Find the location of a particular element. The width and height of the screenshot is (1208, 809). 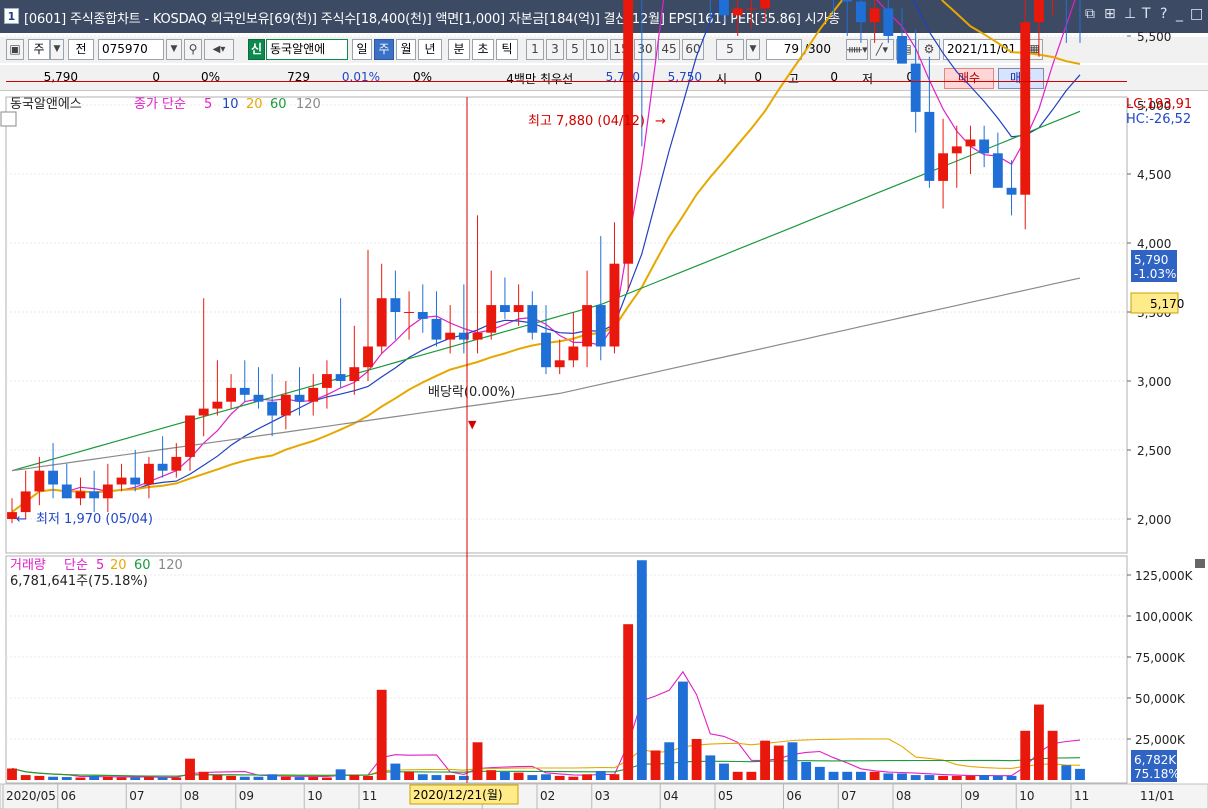

price-name-label: 동국알앤에스 is located at coordinates (46, 104).